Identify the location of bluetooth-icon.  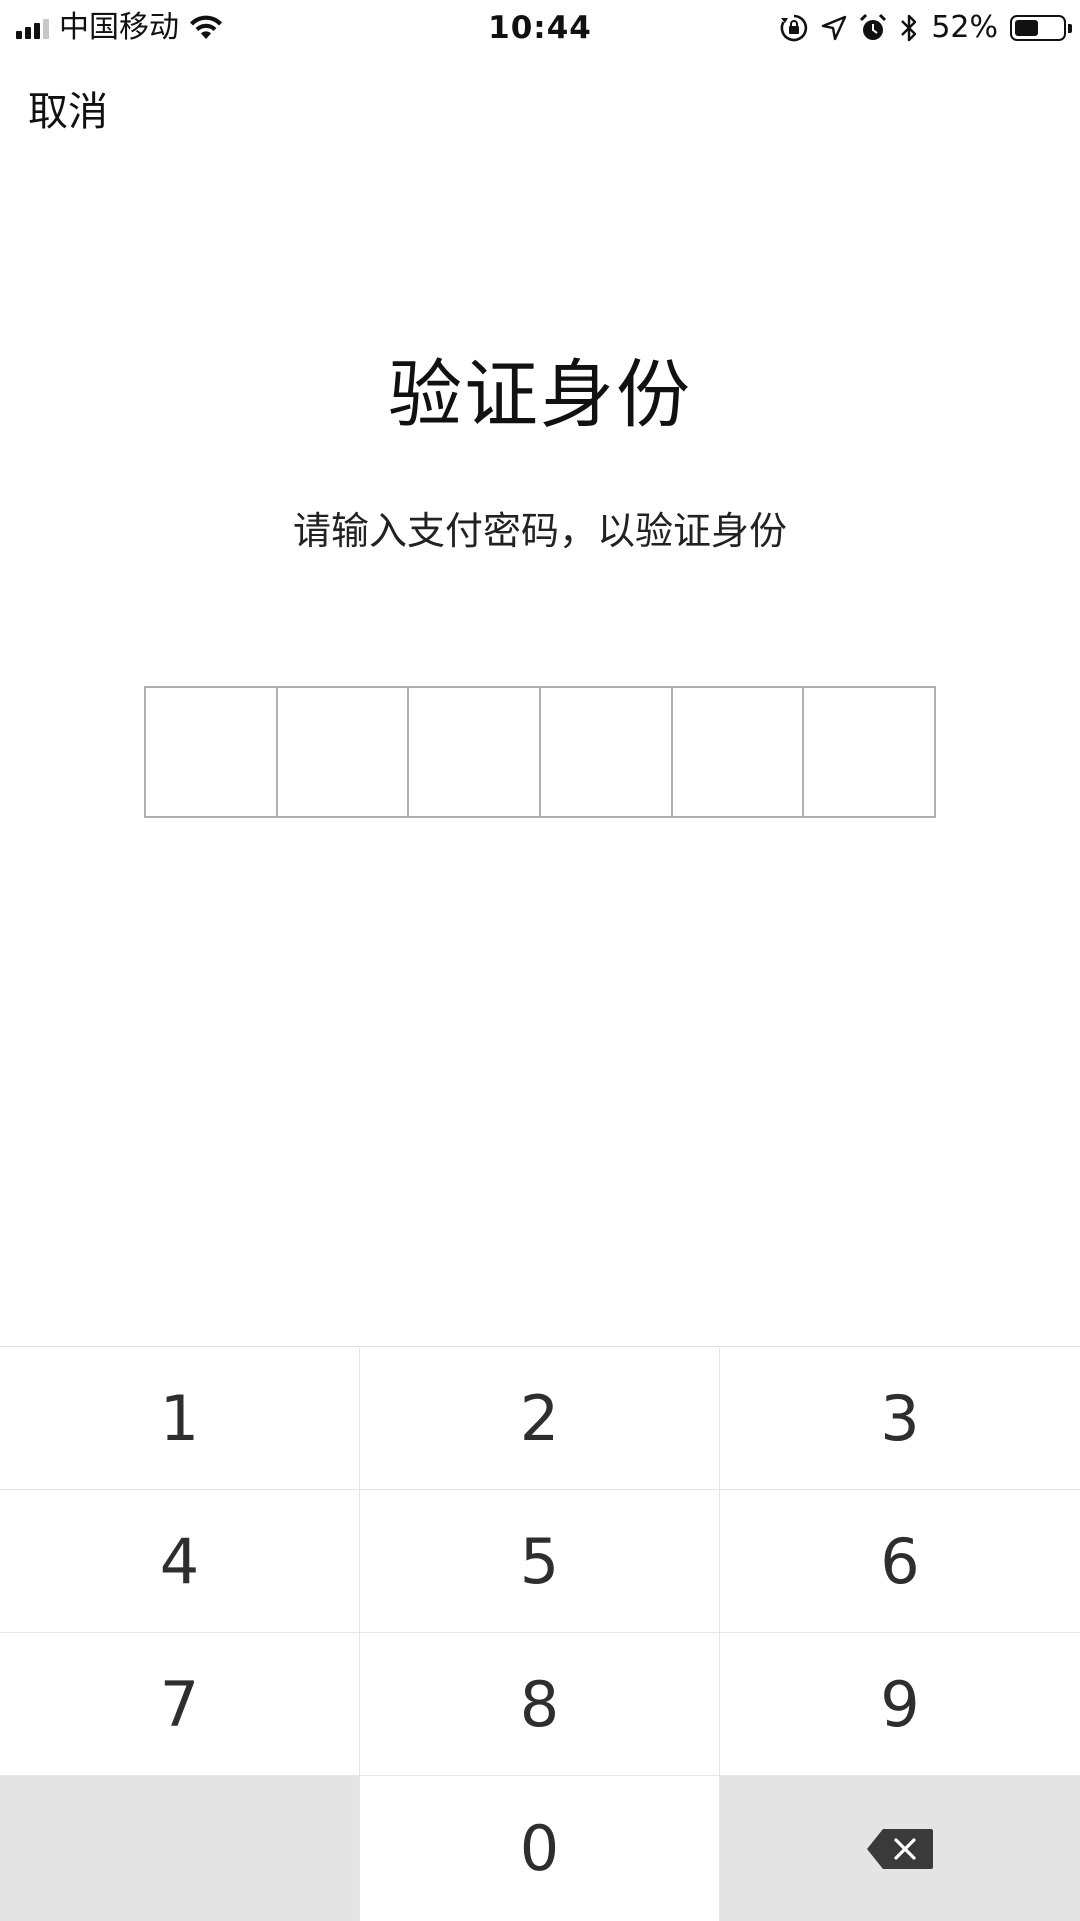
(909, 28).